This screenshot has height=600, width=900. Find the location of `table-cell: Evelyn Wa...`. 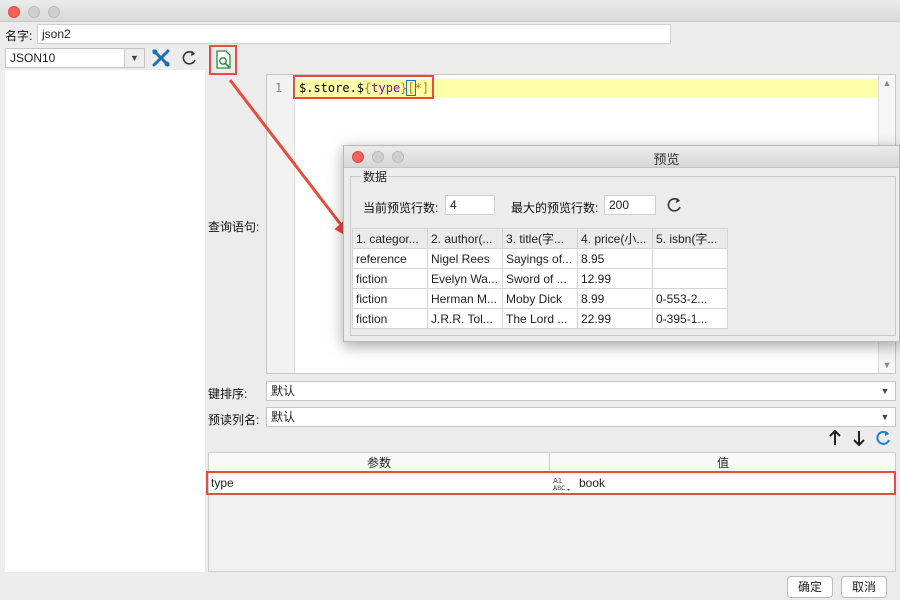

table-cell: Evelyn Wa... is located at coordinates (465, 278).